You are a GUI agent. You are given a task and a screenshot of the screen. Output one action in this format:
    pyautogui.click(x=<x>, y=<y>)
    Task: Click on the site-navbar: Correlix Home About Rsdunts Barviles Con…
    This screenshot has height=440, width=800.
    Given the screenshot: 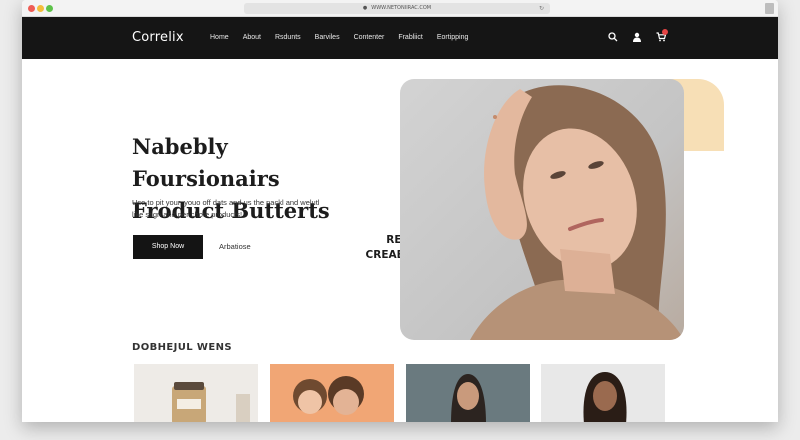 What is the action you would take?
    pyautogui.click(x=400, y=38)
    